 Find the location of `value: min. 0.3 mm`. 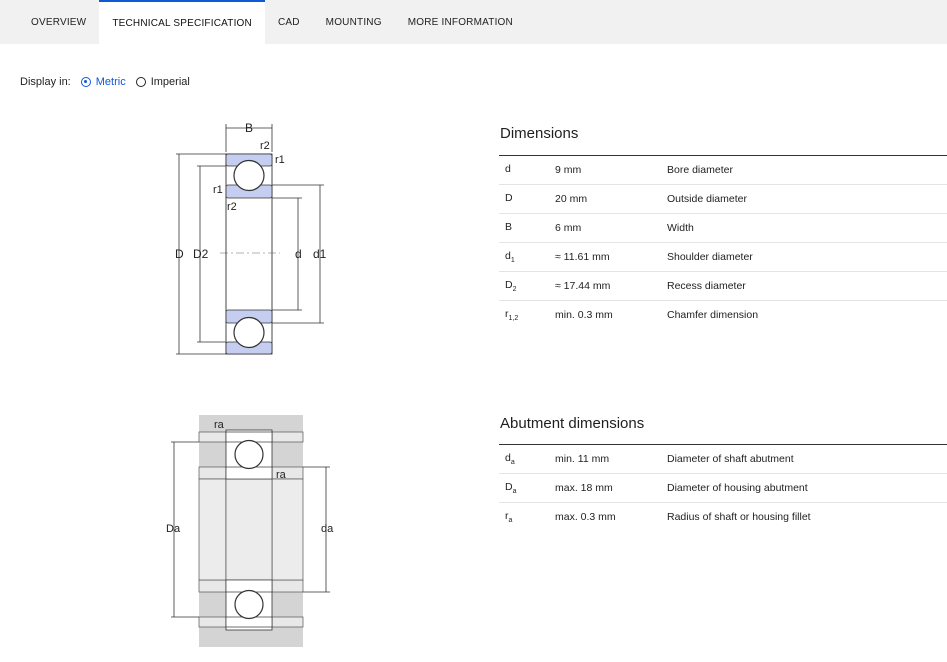

value: min. 0.3 mm is located at coordinates (584, 315).